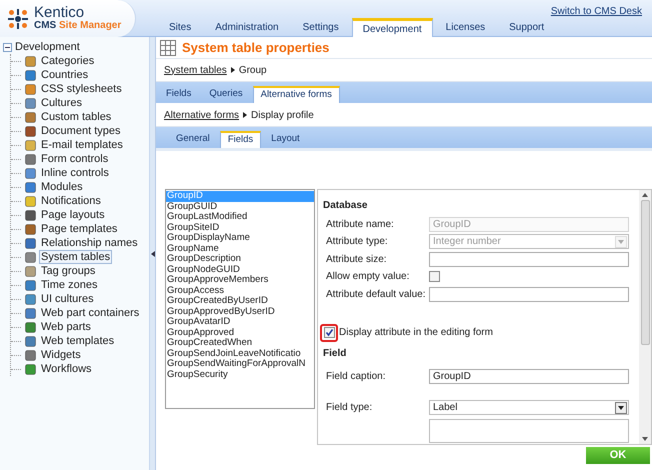  What do you see at coordinates (74, 159) in the screenshot?
I see `tree-item: Form controls` at bounding box center [74, 159].